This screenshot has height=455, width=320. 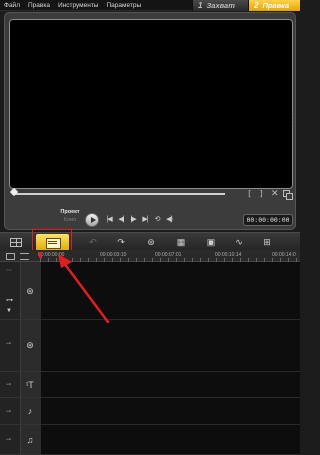 What do you see at coordinates (9, 300) in the screenshot?
I see `ripple-edit-icon: ⊶` at bounding box center [9, 300].